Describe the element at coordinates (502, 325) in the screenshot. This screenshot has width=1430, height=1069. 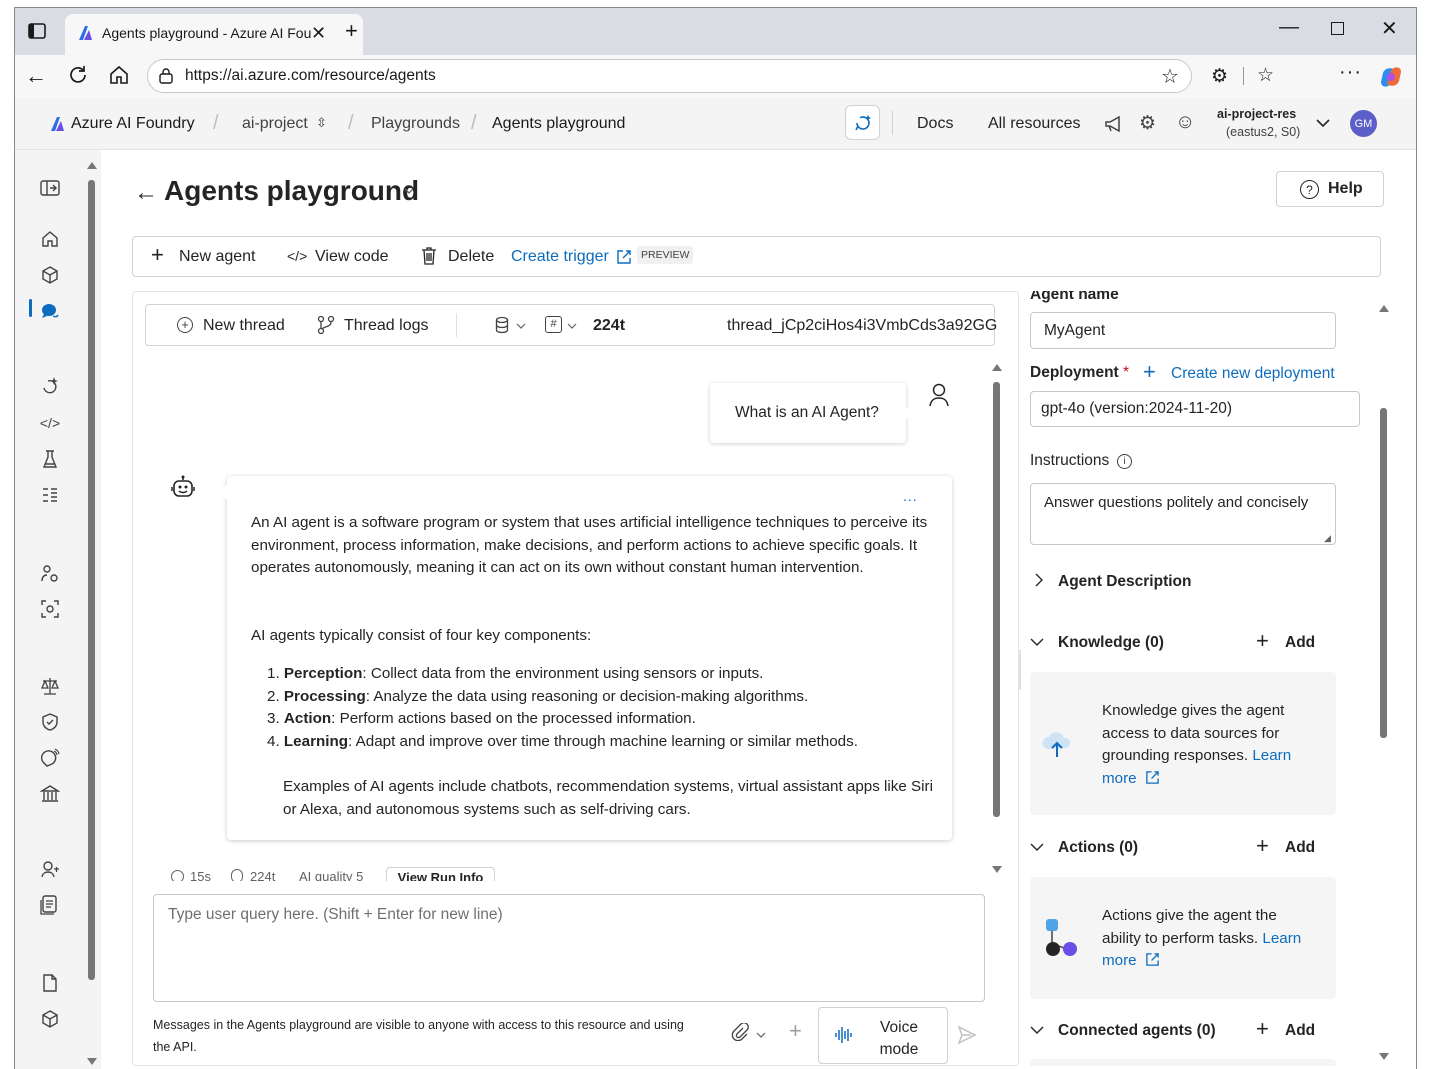
I see `database-icon` at that location.